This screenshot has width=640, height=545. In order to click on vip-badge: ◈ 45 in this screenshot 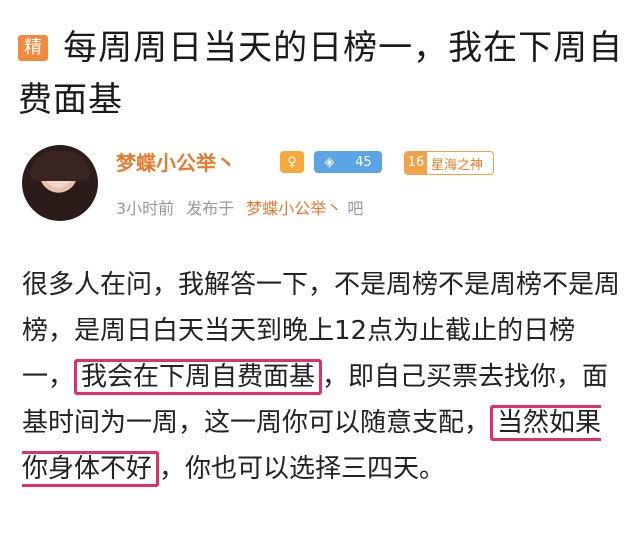, I will do `click(348, 162)`.